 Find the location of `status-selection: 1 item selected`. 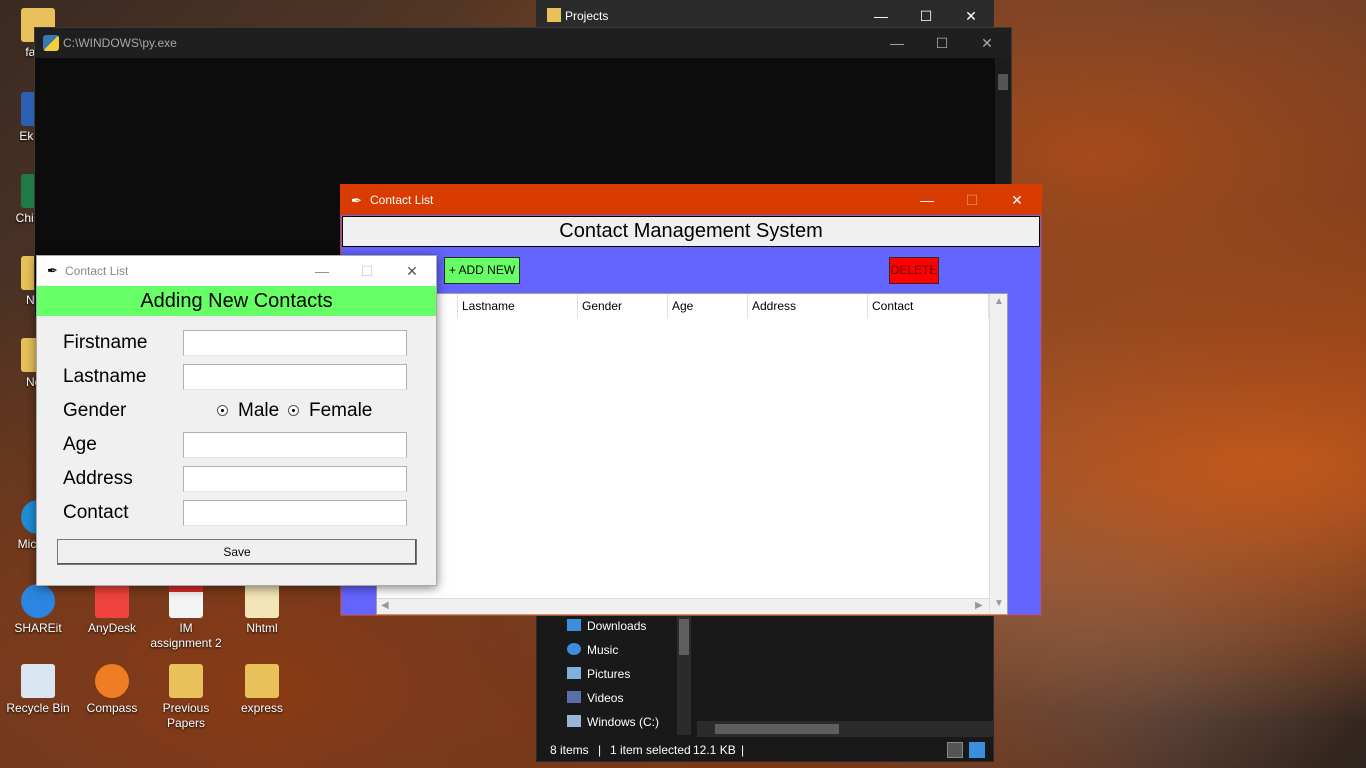

status-selection: 1 item selected is located at coordinates (650, 750).